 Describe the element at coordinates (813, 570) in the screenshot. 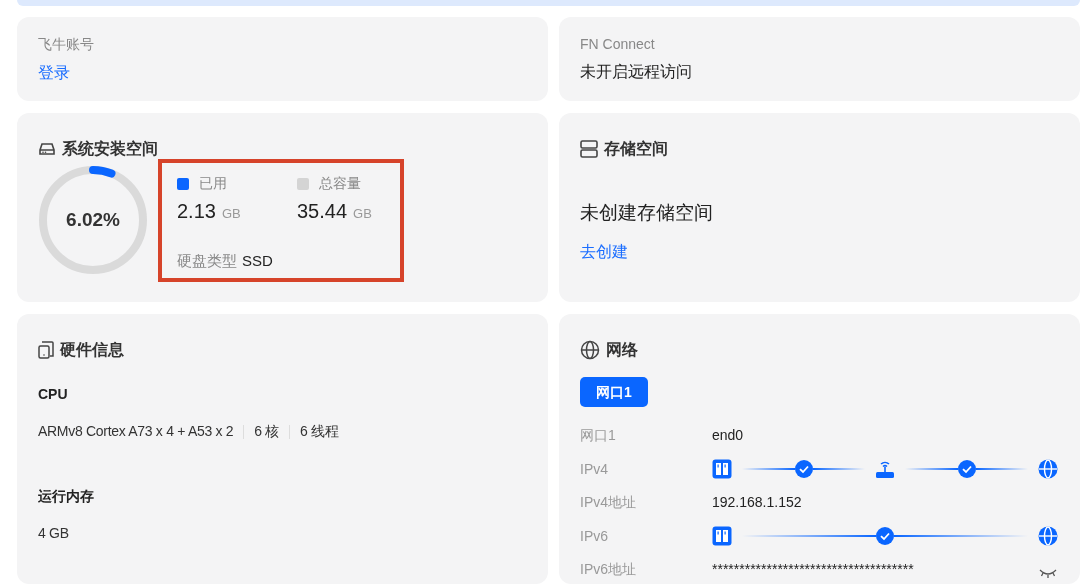

I see `masked-value: *************************************` at that location.